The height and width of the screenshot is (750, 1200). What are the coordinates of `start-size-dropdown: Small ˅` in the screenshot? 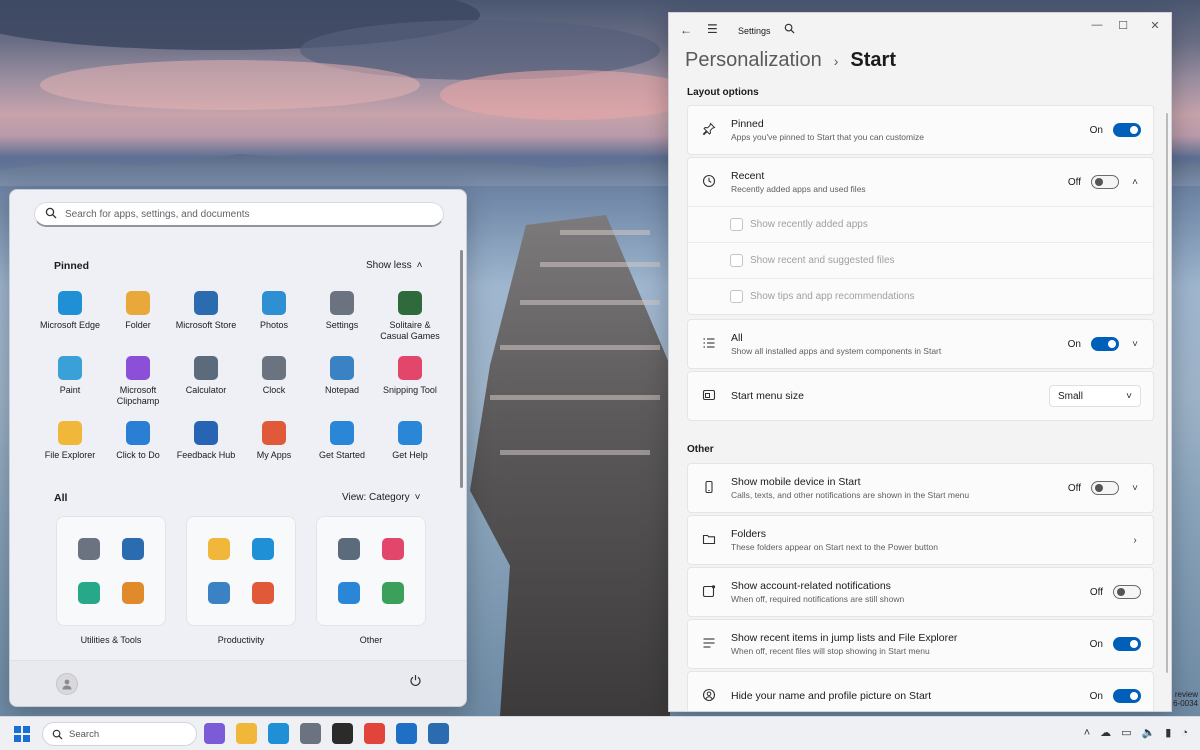 It's located at (1095, 396).